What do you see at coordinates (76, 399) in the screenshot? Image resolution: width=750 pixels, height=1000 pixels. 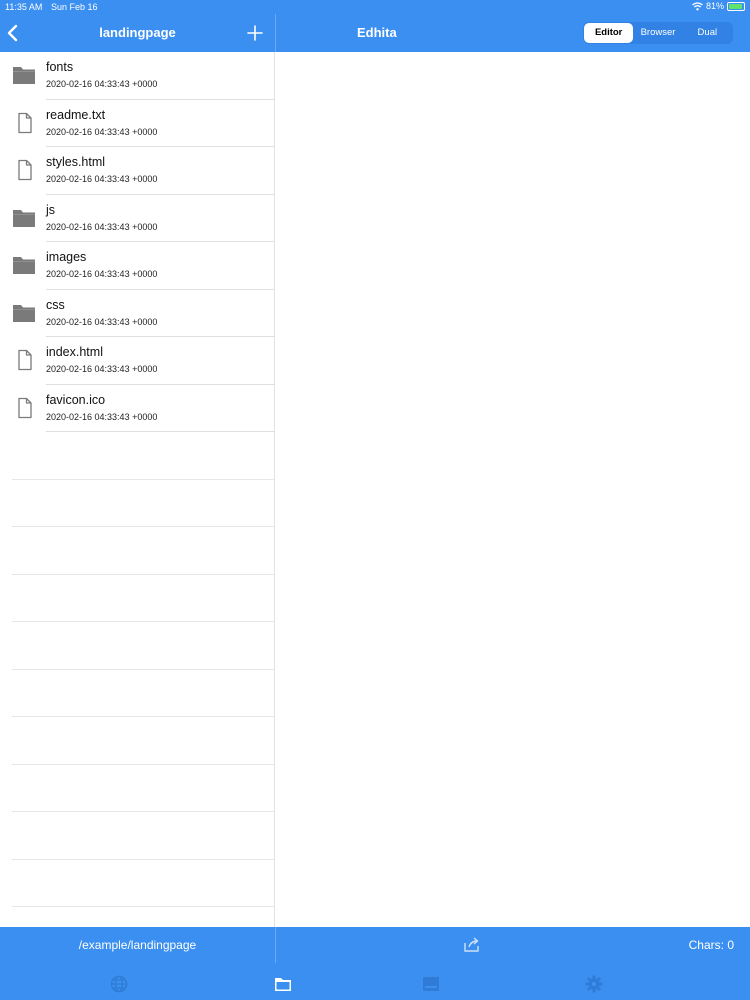 I see `file-name: favicon.ico` at bounding box center [76, 399].